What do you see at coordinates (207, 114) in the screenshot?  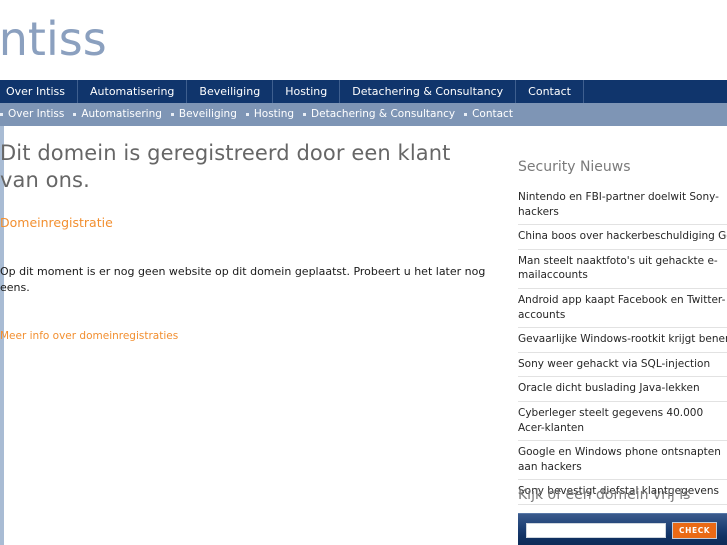 I see `breadcrumb-label: Beveiliging` at bounding box center [207, 114].